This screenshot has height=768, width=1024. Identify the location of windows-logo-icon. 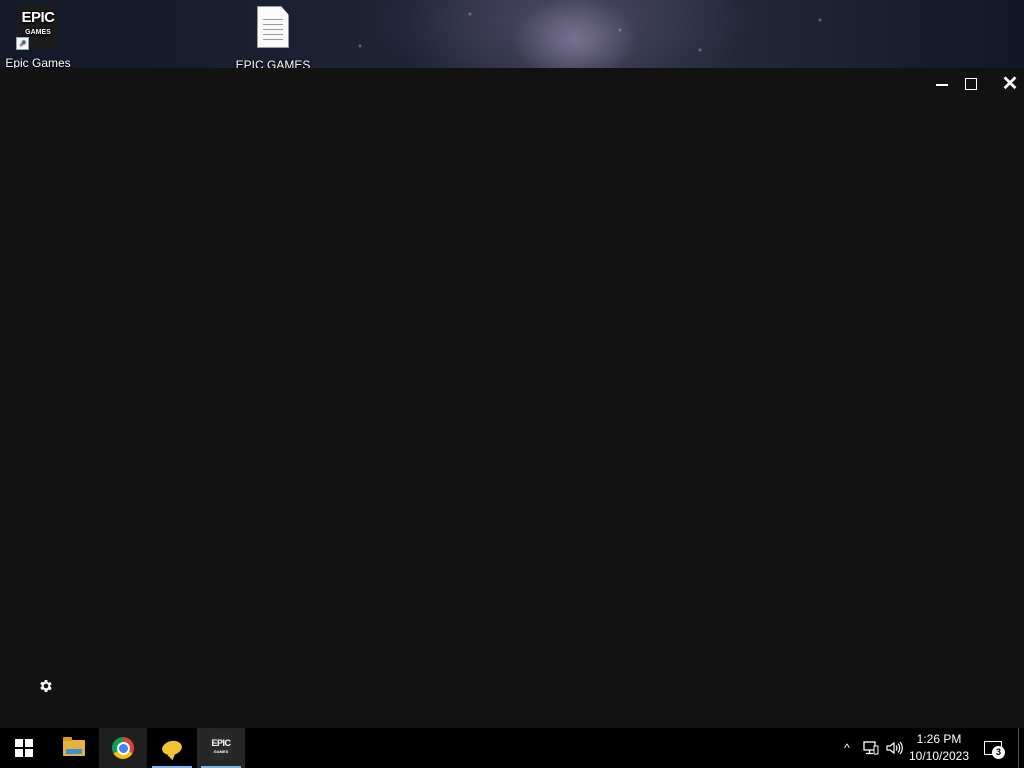
(24, 748).